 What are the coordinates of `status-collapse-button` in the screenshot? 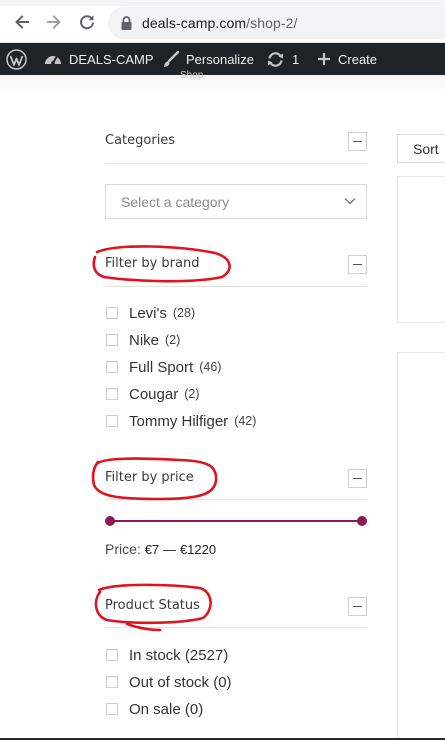 It's located at (357, 606).